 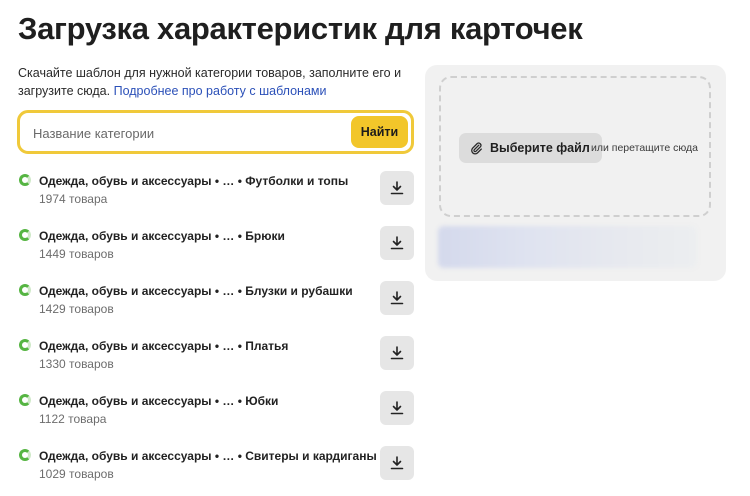 I want to click on product-count: 1029 товаров, so click(x=76, y=474).